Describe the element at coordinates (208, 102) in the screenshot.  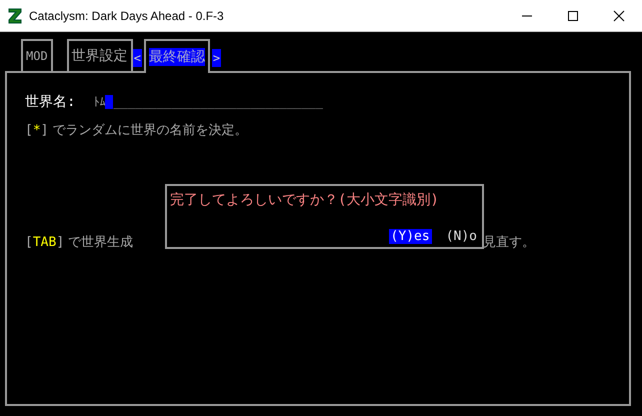
I see `world-name-field: ﾄﾑ _____________________________` at that location.